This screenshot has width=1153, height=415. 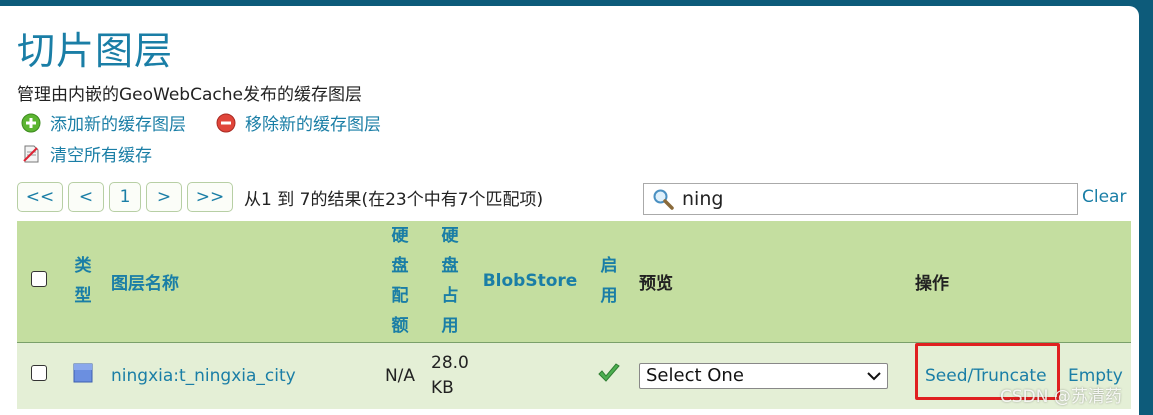 What do you see at coordinates (39, 278) in the screenshot?
I see `select-all-checkbox` at bounding box center [39, 278].